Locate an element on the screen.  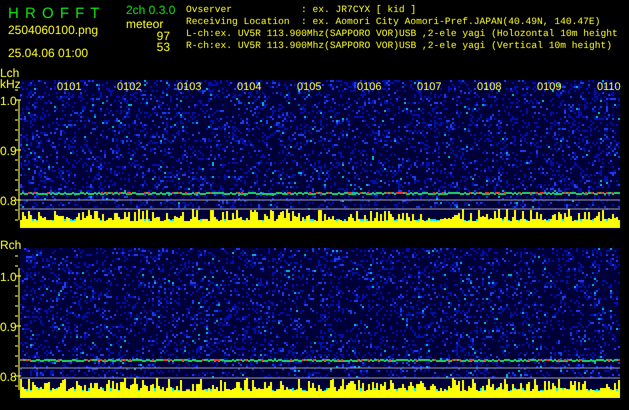
channel-label: Rch is located at coordinates (11, 245).